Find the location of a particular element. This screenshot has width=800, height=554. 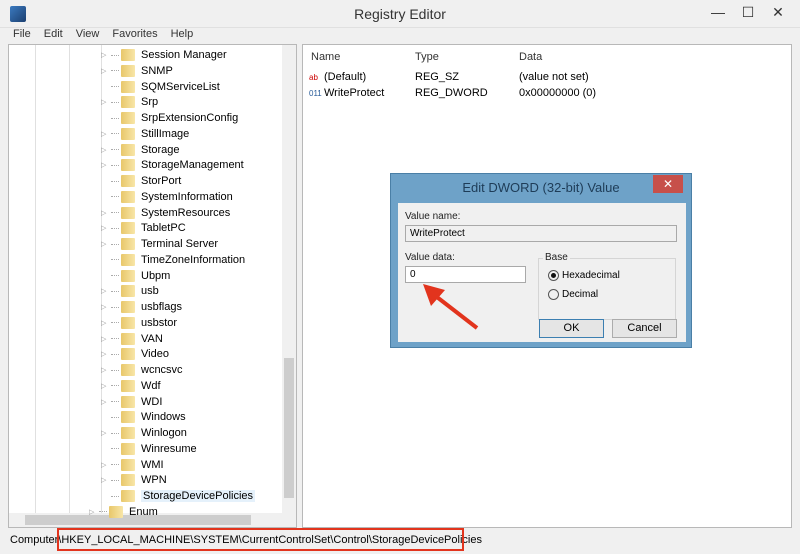

tree-item: StorPort is located at coordinates (141, 181).